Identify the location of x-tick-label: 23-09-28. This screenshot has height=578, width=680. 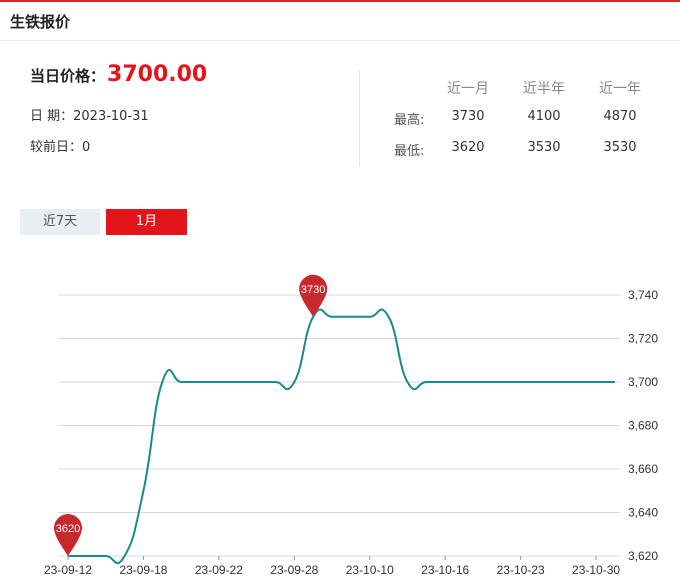
(294, 570).